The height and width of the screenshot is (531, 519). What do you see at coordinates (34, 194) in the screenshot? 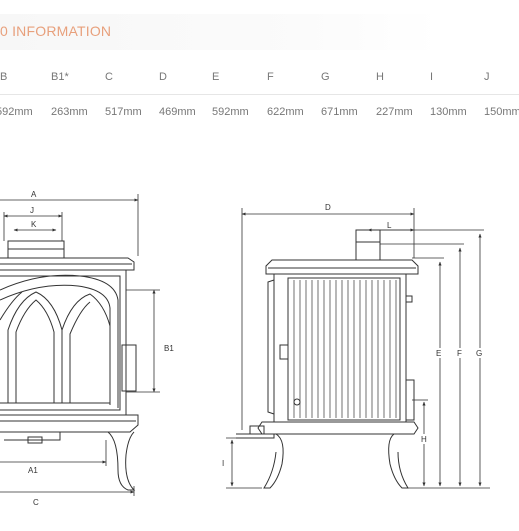
I see `dim-label-a: A` at bounding box center [34, 194].